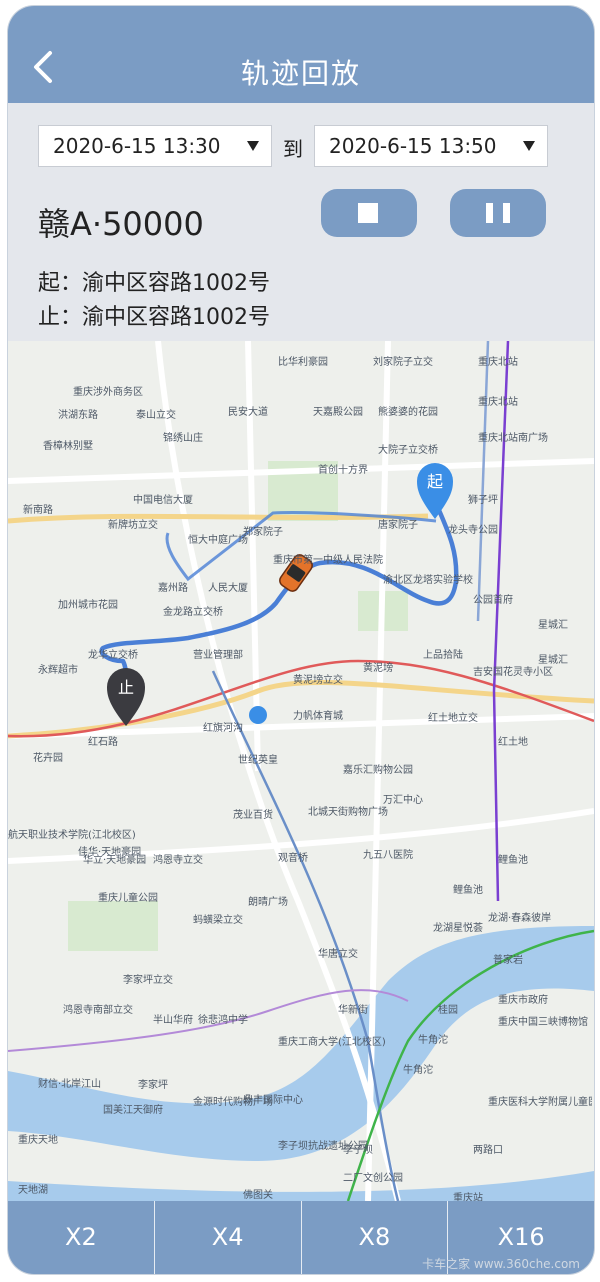 Image resolution: width=600 pixels, height=1282 pixels. I want to click on map-poi-label: 朗晴广场, so click(268, 902).